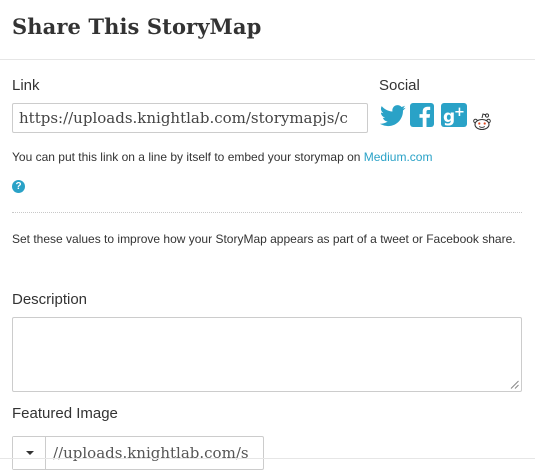 The width and height of the screenshot is (535, 470). I want to click on section-divider, so click(267, 212).